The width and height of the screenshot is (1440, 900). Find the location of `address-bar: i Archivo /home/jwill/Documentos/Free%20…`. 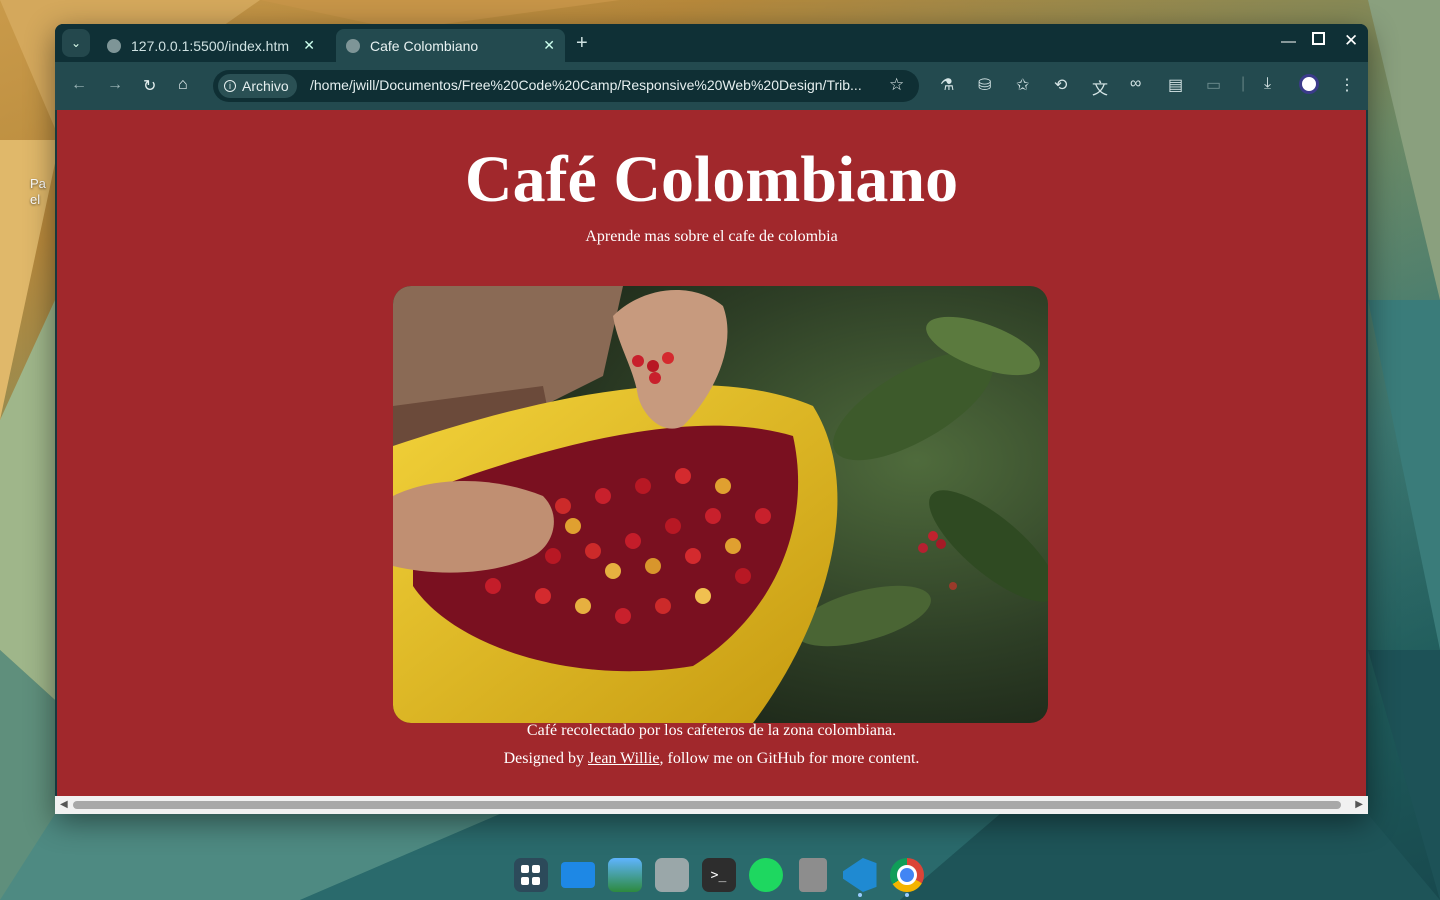

address-bar: i Archivo /home/jwill/Documentos/Free%20… is located at coordinates (566, 86).